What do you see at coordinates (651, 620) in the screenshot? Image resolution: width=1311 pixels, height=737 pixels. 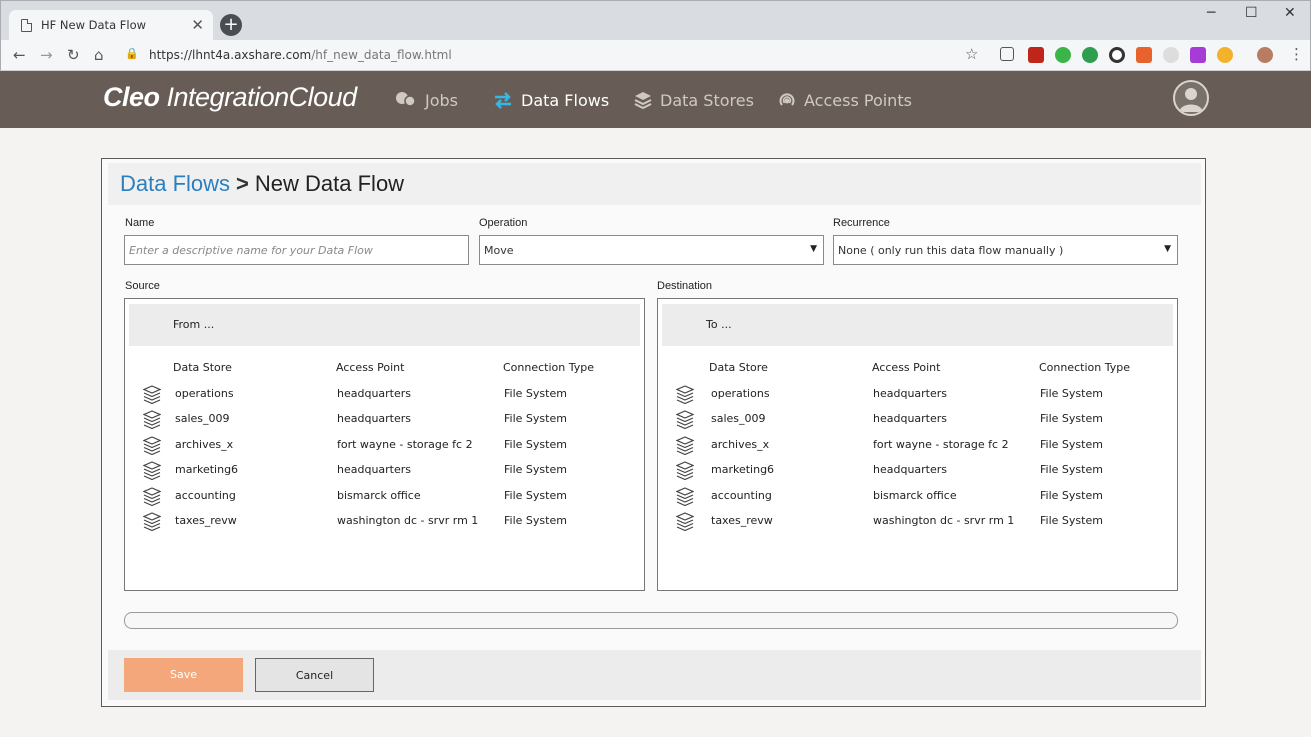 I see `horizontal-scrollbar` at bounding box center [651, 620].